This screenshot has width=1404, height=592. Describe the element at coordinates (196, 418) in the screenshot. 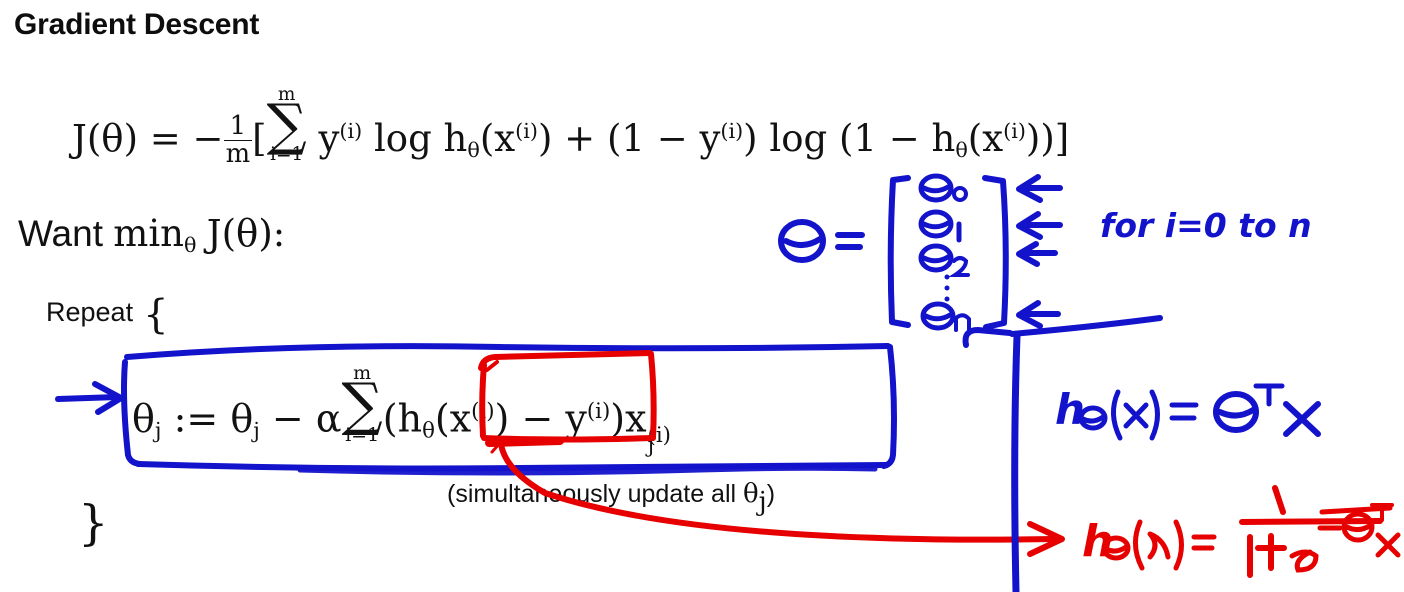

I see `assign-operator: :=` at that location.